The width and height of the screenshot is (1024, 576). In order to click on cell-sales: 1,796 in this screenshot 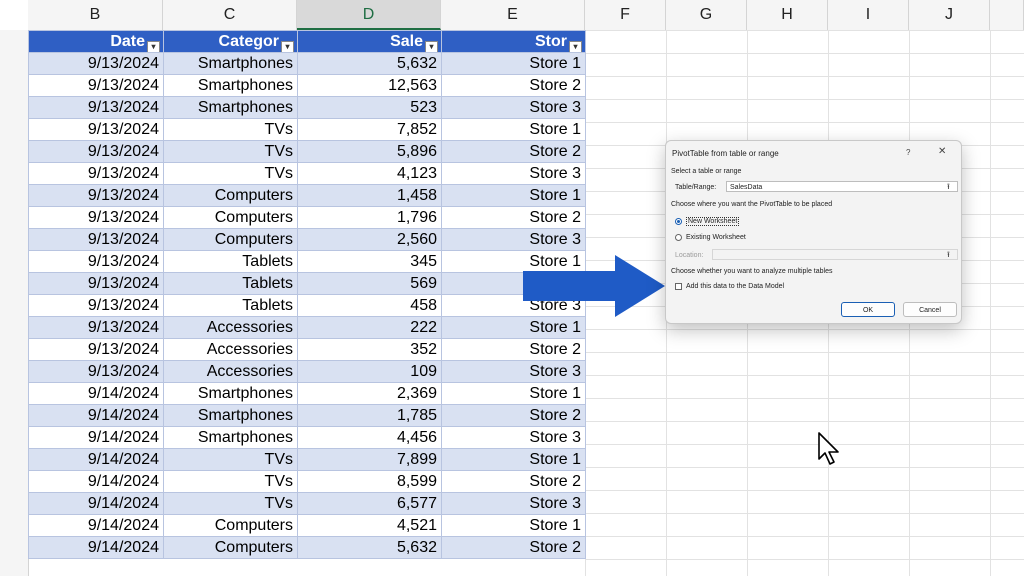, I will do `click(369, 217)`.